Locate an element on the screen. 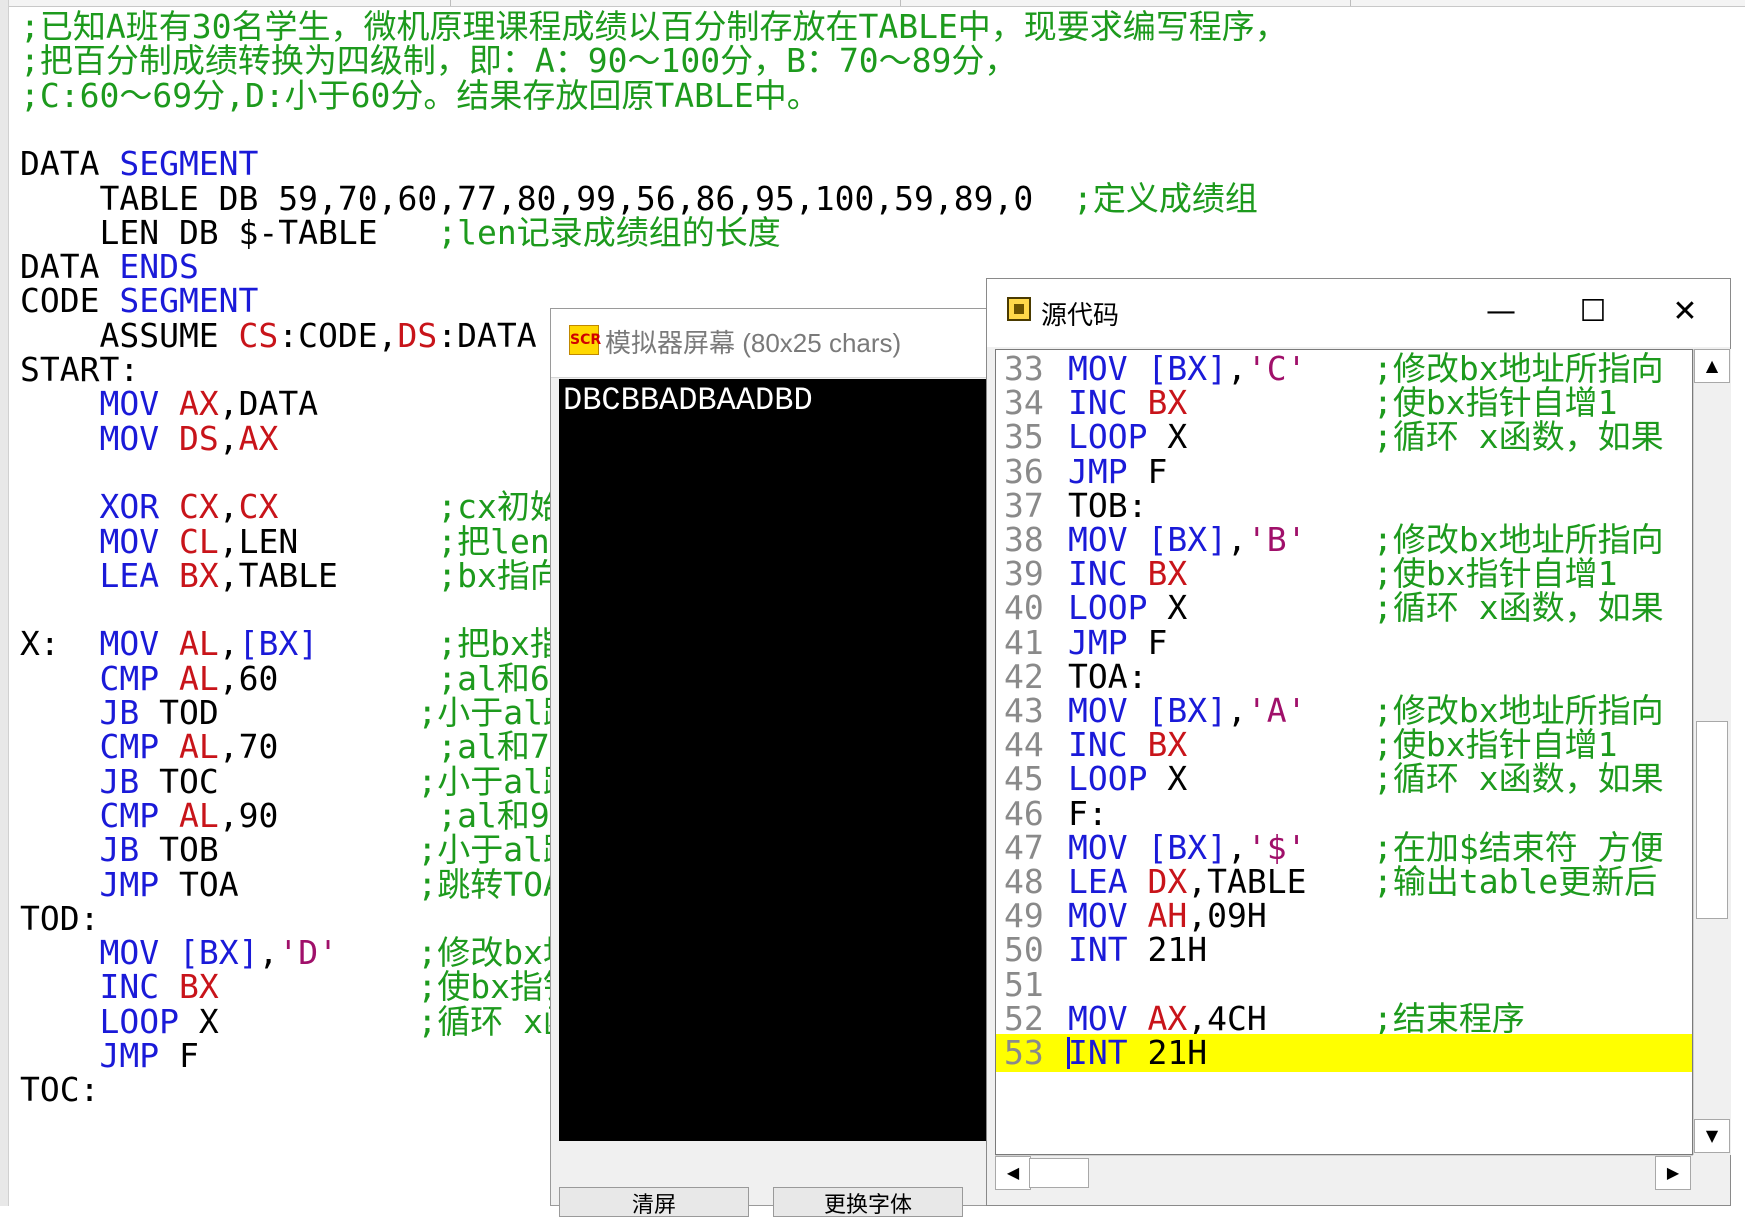  code-token: ,TABLE is located at coordinates (278, 575).